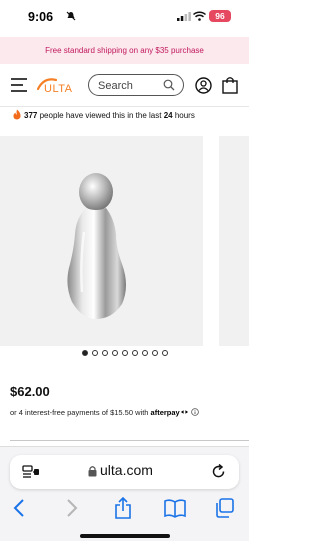  What do you see at coordinates (30, 391) in the screenshot?
I see `product-price: $62.00` at bounding box center [30, 391].